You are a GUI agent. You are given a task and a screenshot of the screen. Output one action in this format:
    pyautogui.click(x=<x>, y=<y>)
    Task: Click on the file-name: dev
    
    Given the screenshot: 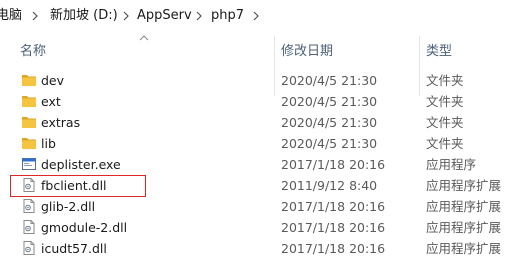 What is the action you would take?
    pyautogui.click(x=53, y=80)
    